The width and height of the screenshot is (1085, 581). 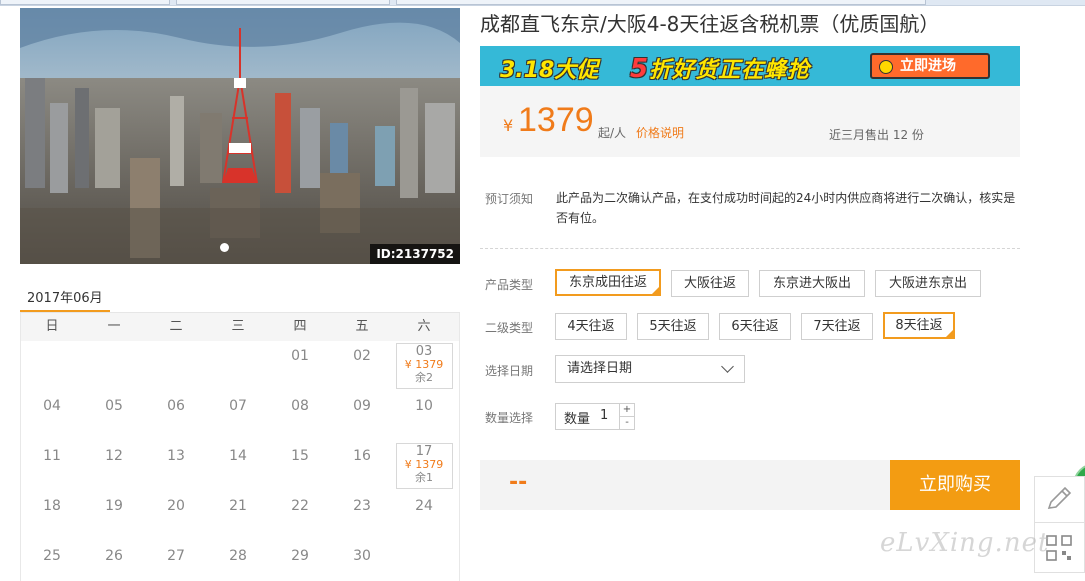 I want to click on product-type-option: 大阪往返, so click(x=710, y=283).